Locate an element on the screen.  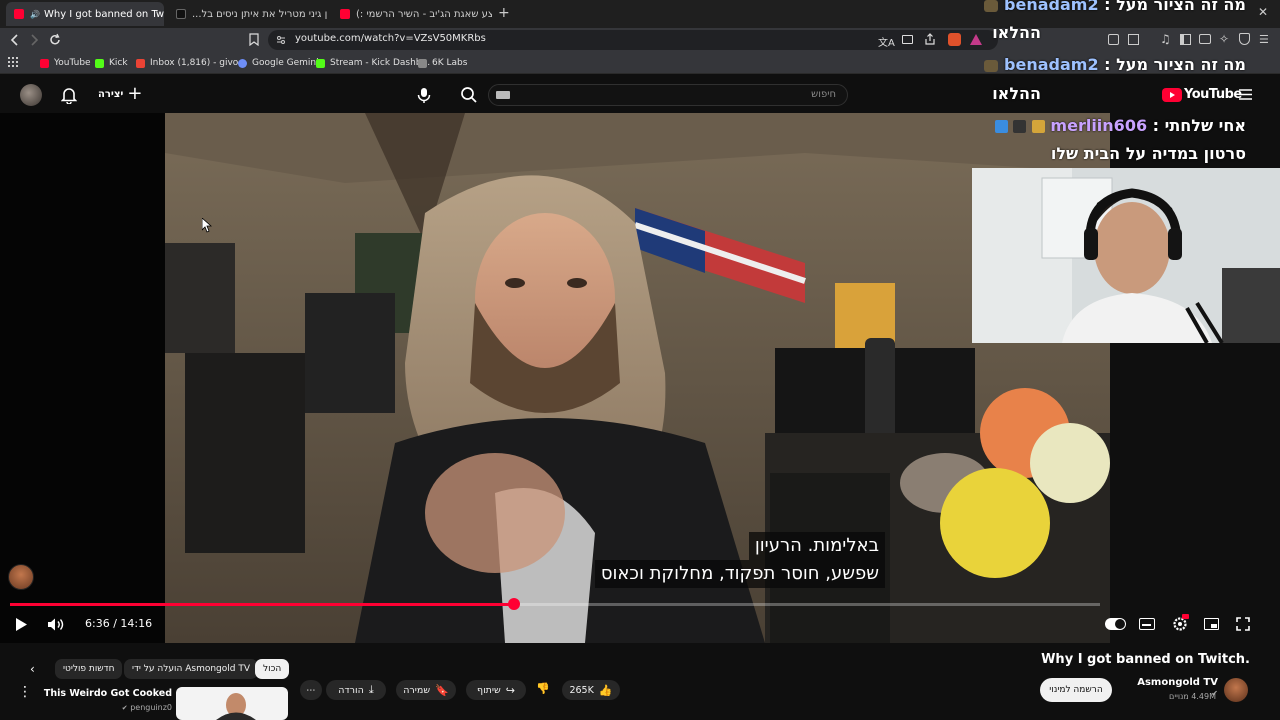
chip-all: הכול is located at coordinates (272, 669).